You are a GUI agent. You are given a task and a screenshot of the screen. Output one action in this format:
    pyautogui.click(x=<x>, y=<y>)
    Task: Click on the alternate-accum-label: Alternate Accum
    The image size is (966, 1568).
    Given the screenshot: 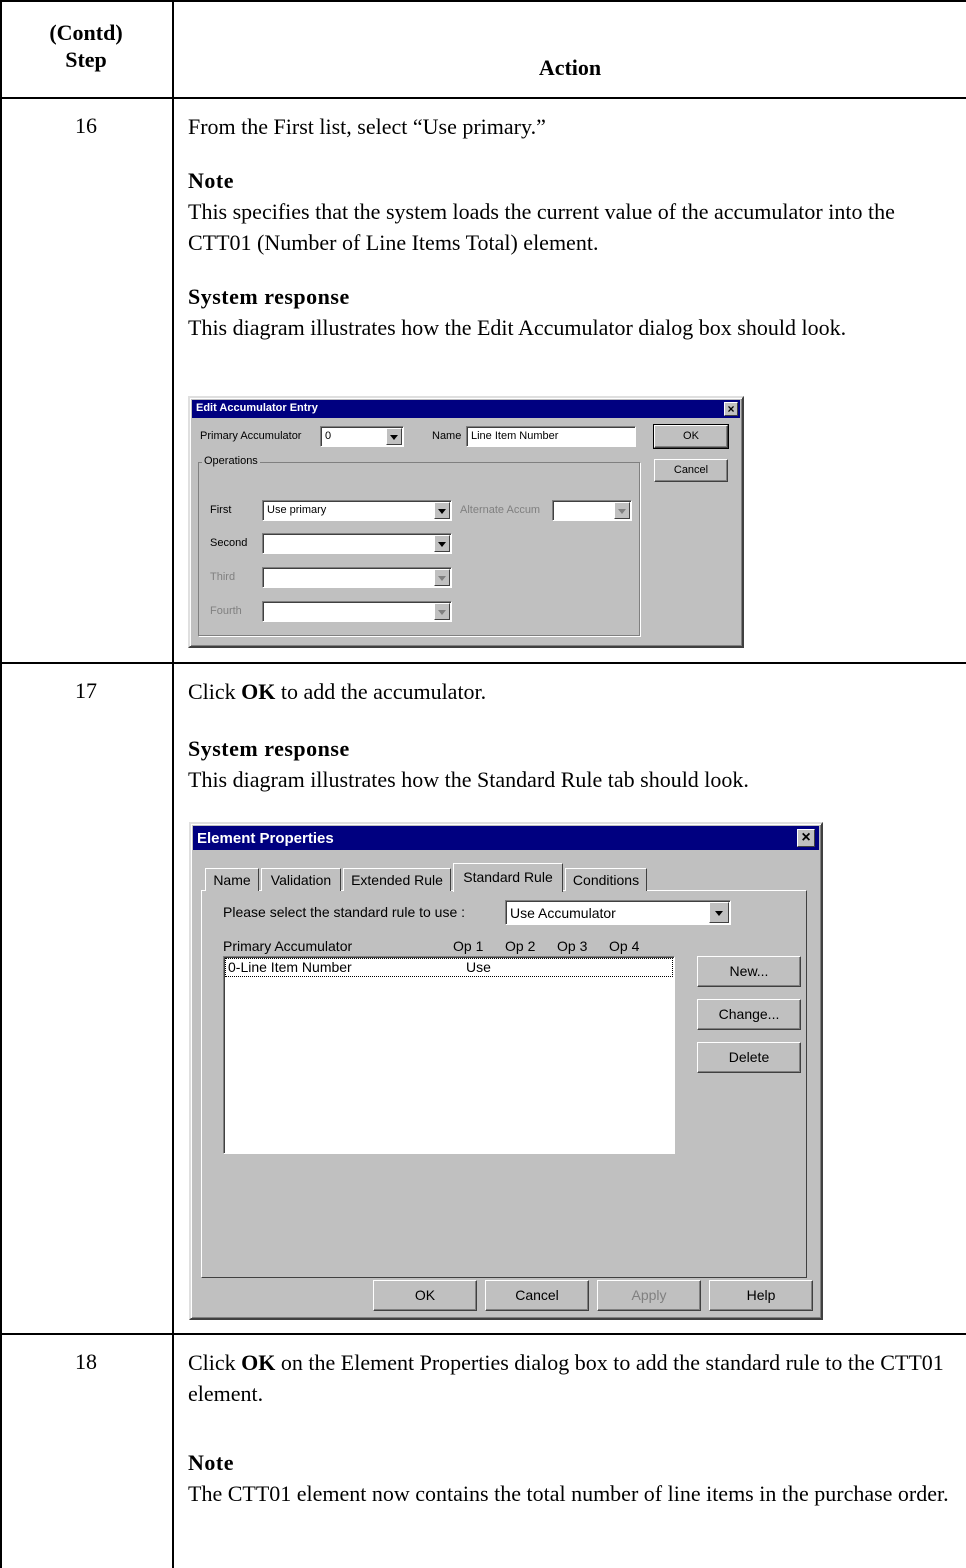 What is the action you would take?
    pyautogui.click(x=500, y=510)
    